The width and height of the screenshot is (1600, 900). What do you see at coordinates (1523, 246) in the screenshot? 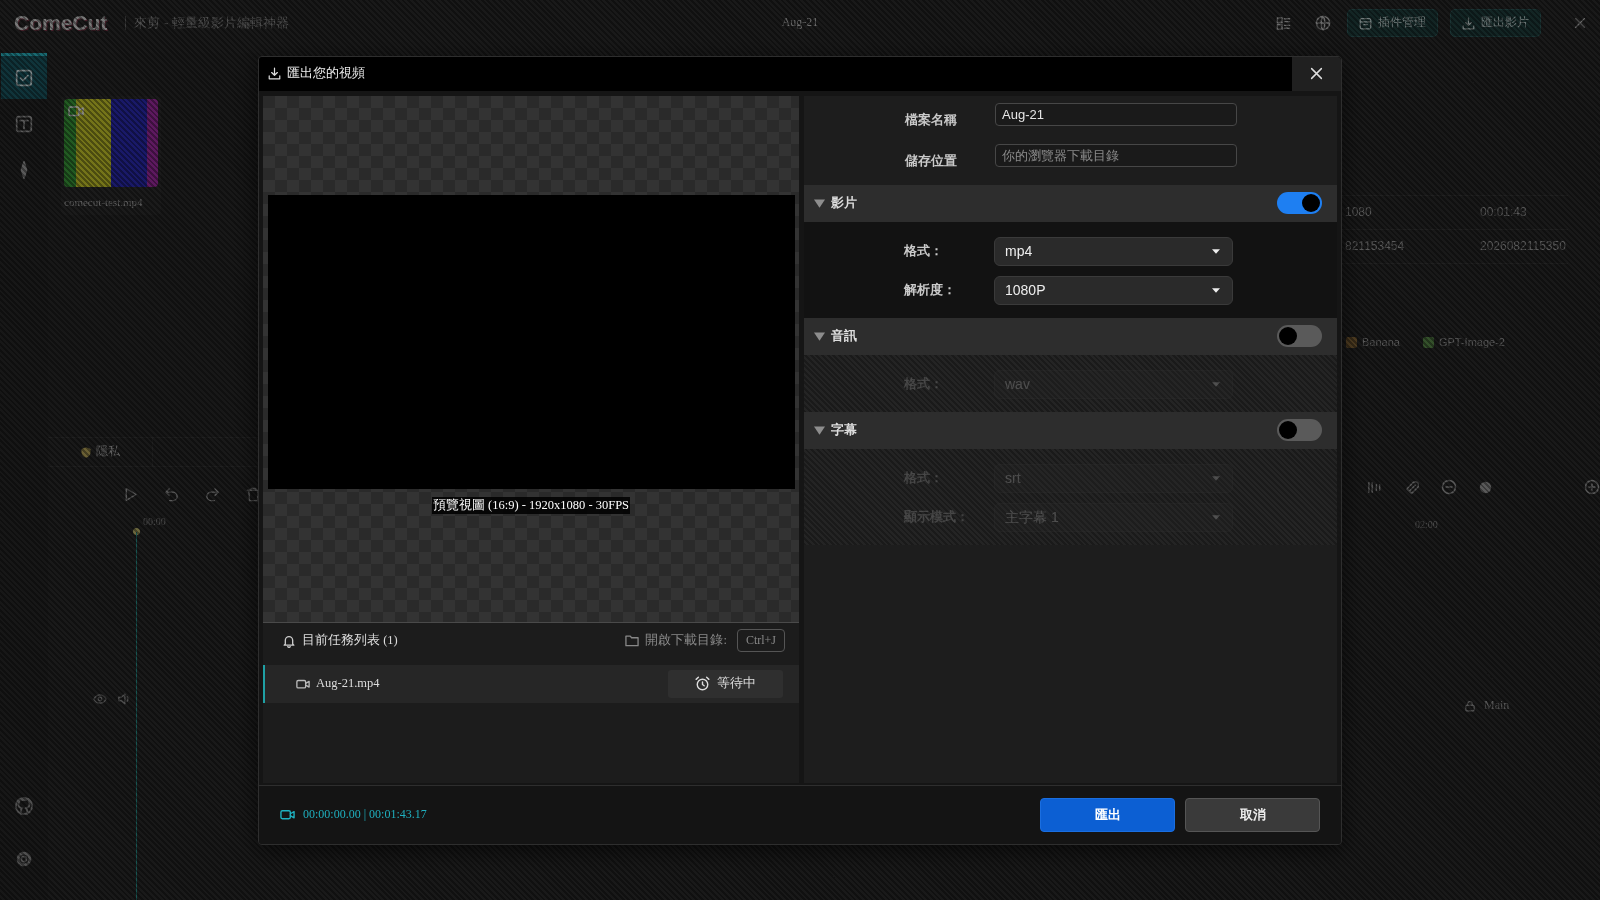
I see `property-value: 2026082115350` at bounding box center [1523, 246].